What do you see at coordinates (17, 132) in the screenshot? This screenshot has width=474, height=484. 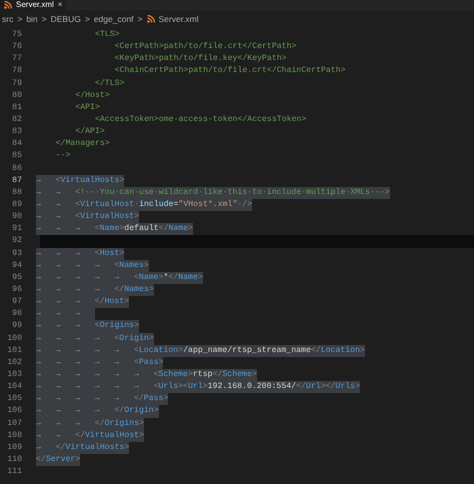 I see `line-number: 83` at bounding box center [17, 132].